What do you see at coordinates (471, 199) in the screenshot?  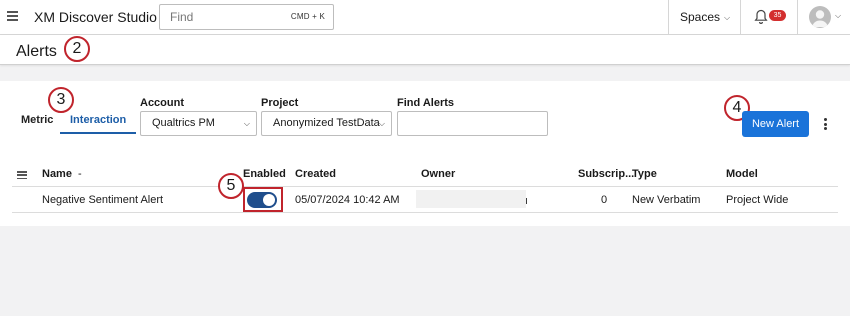 I see `owner-redacted` at bounding box center [471, 199].